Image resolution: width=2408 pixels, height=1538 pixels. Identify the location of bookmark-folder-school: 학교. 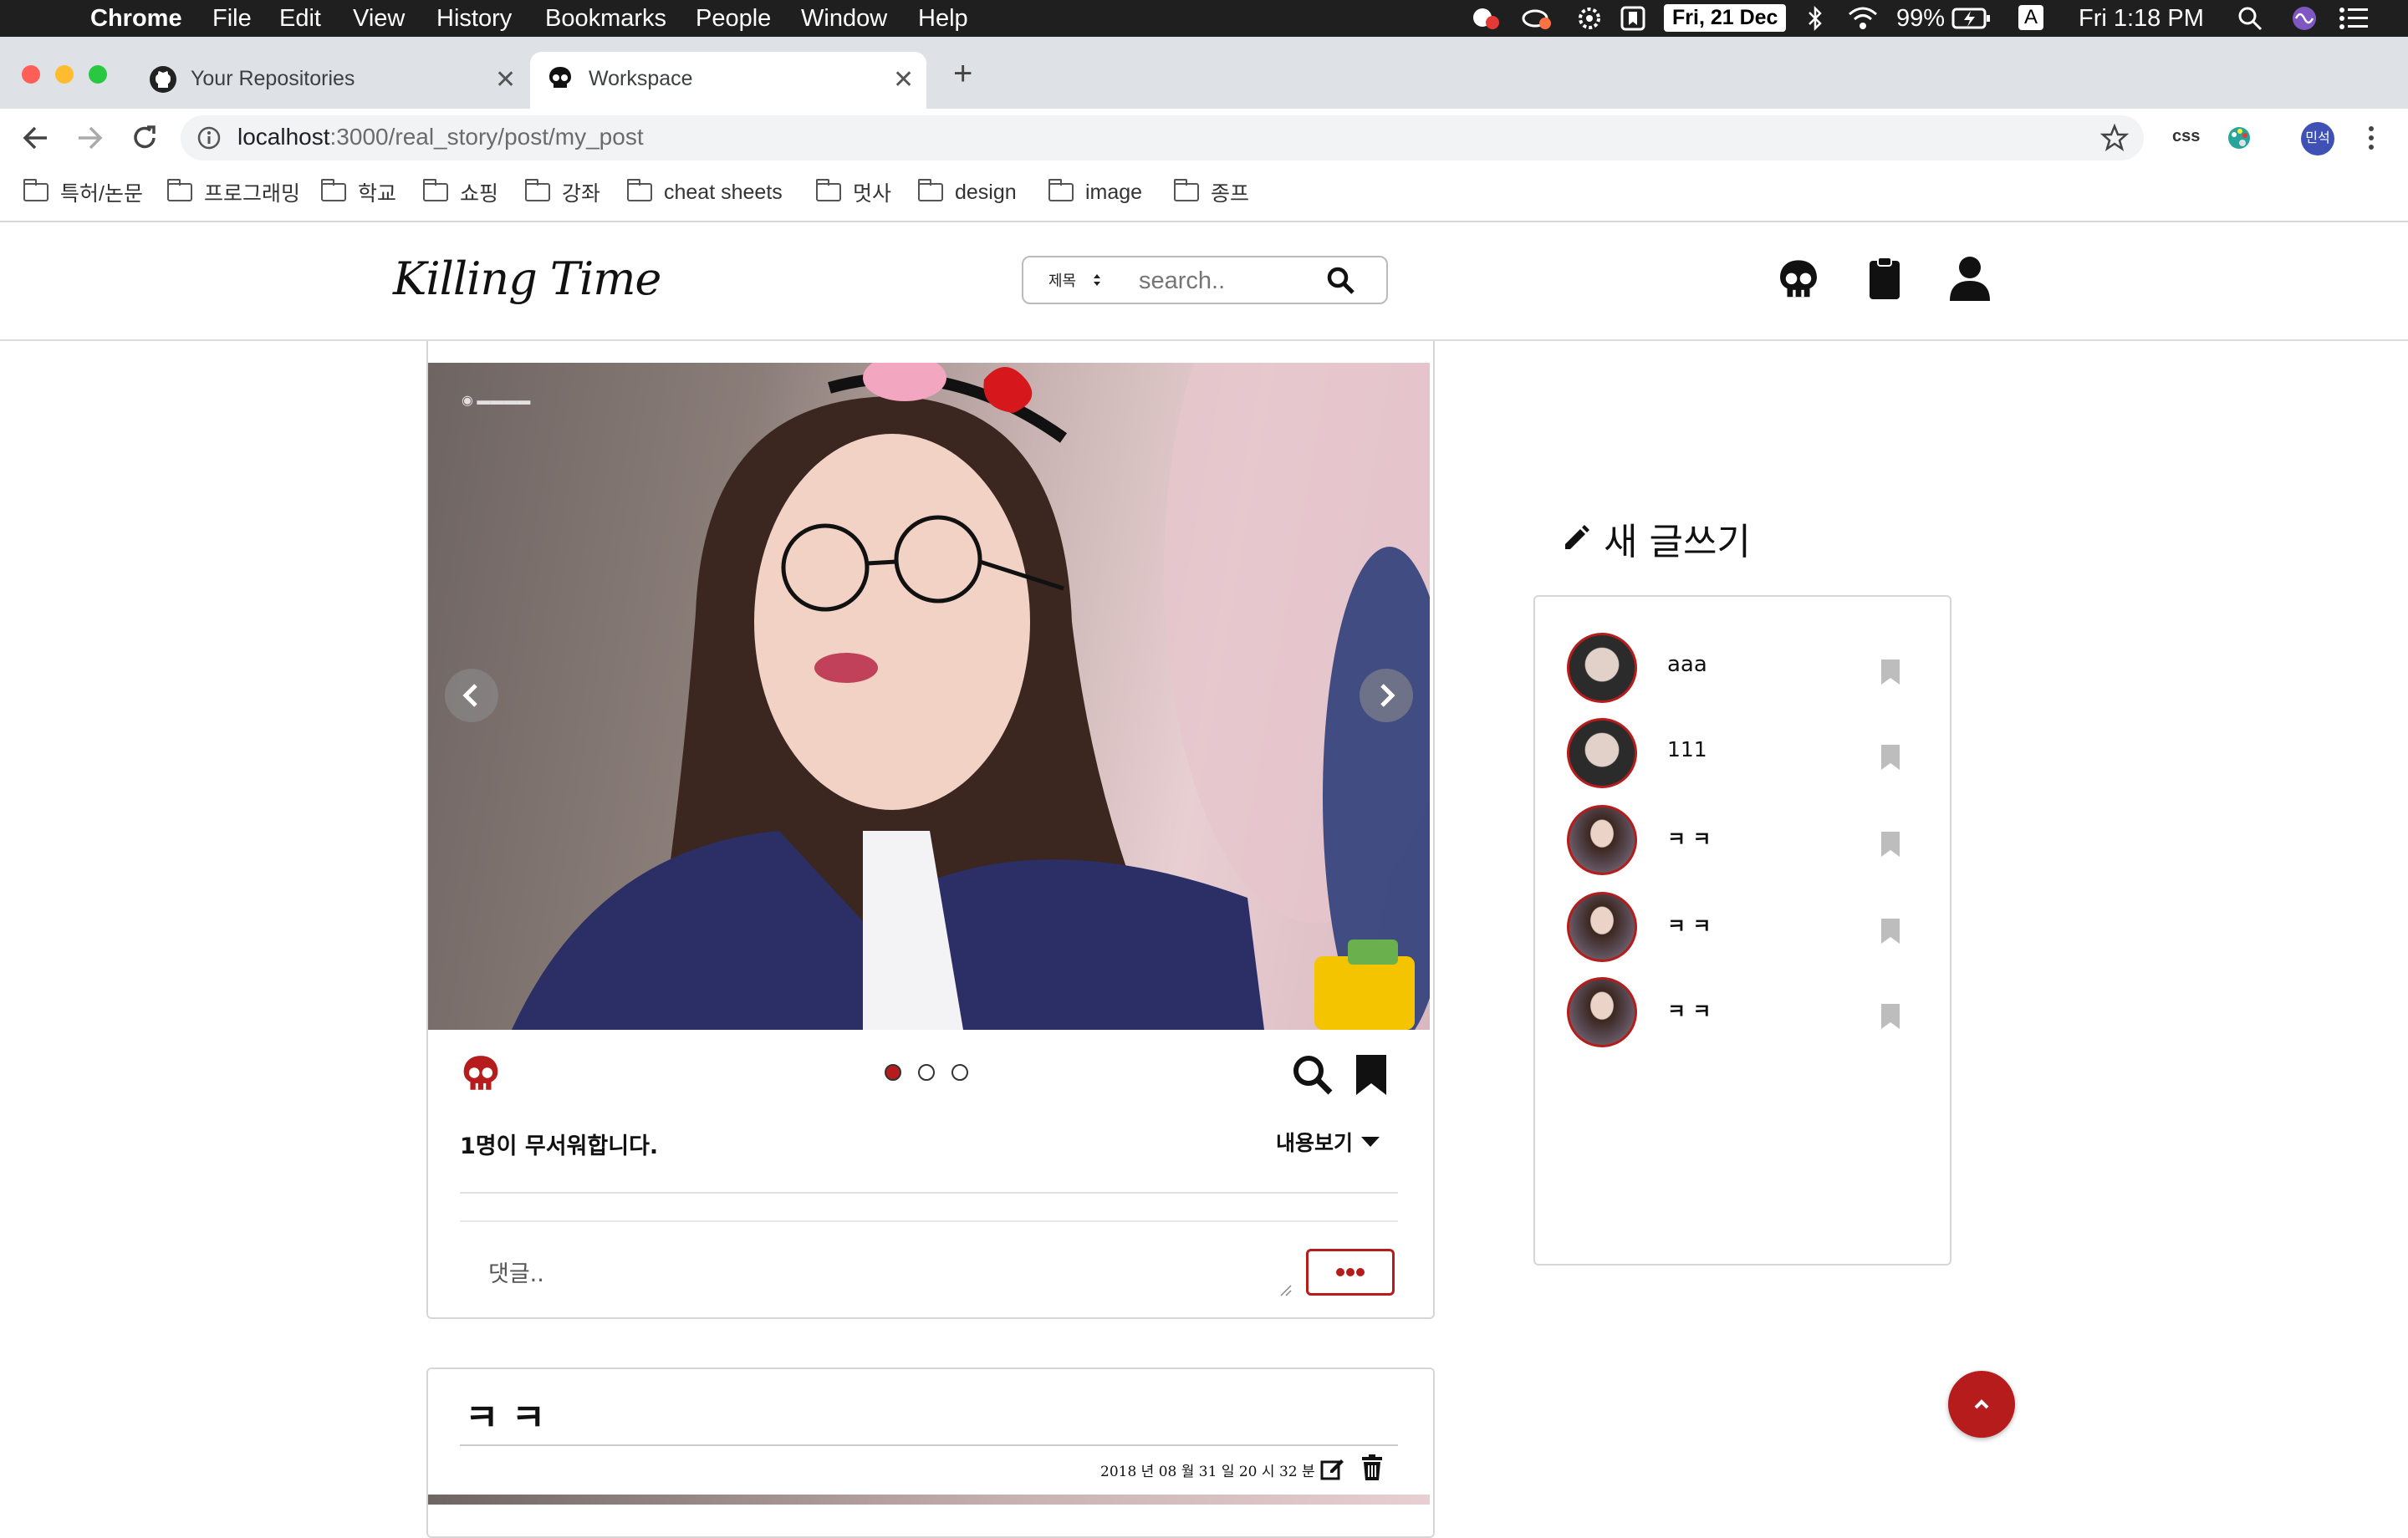
(358, 192).